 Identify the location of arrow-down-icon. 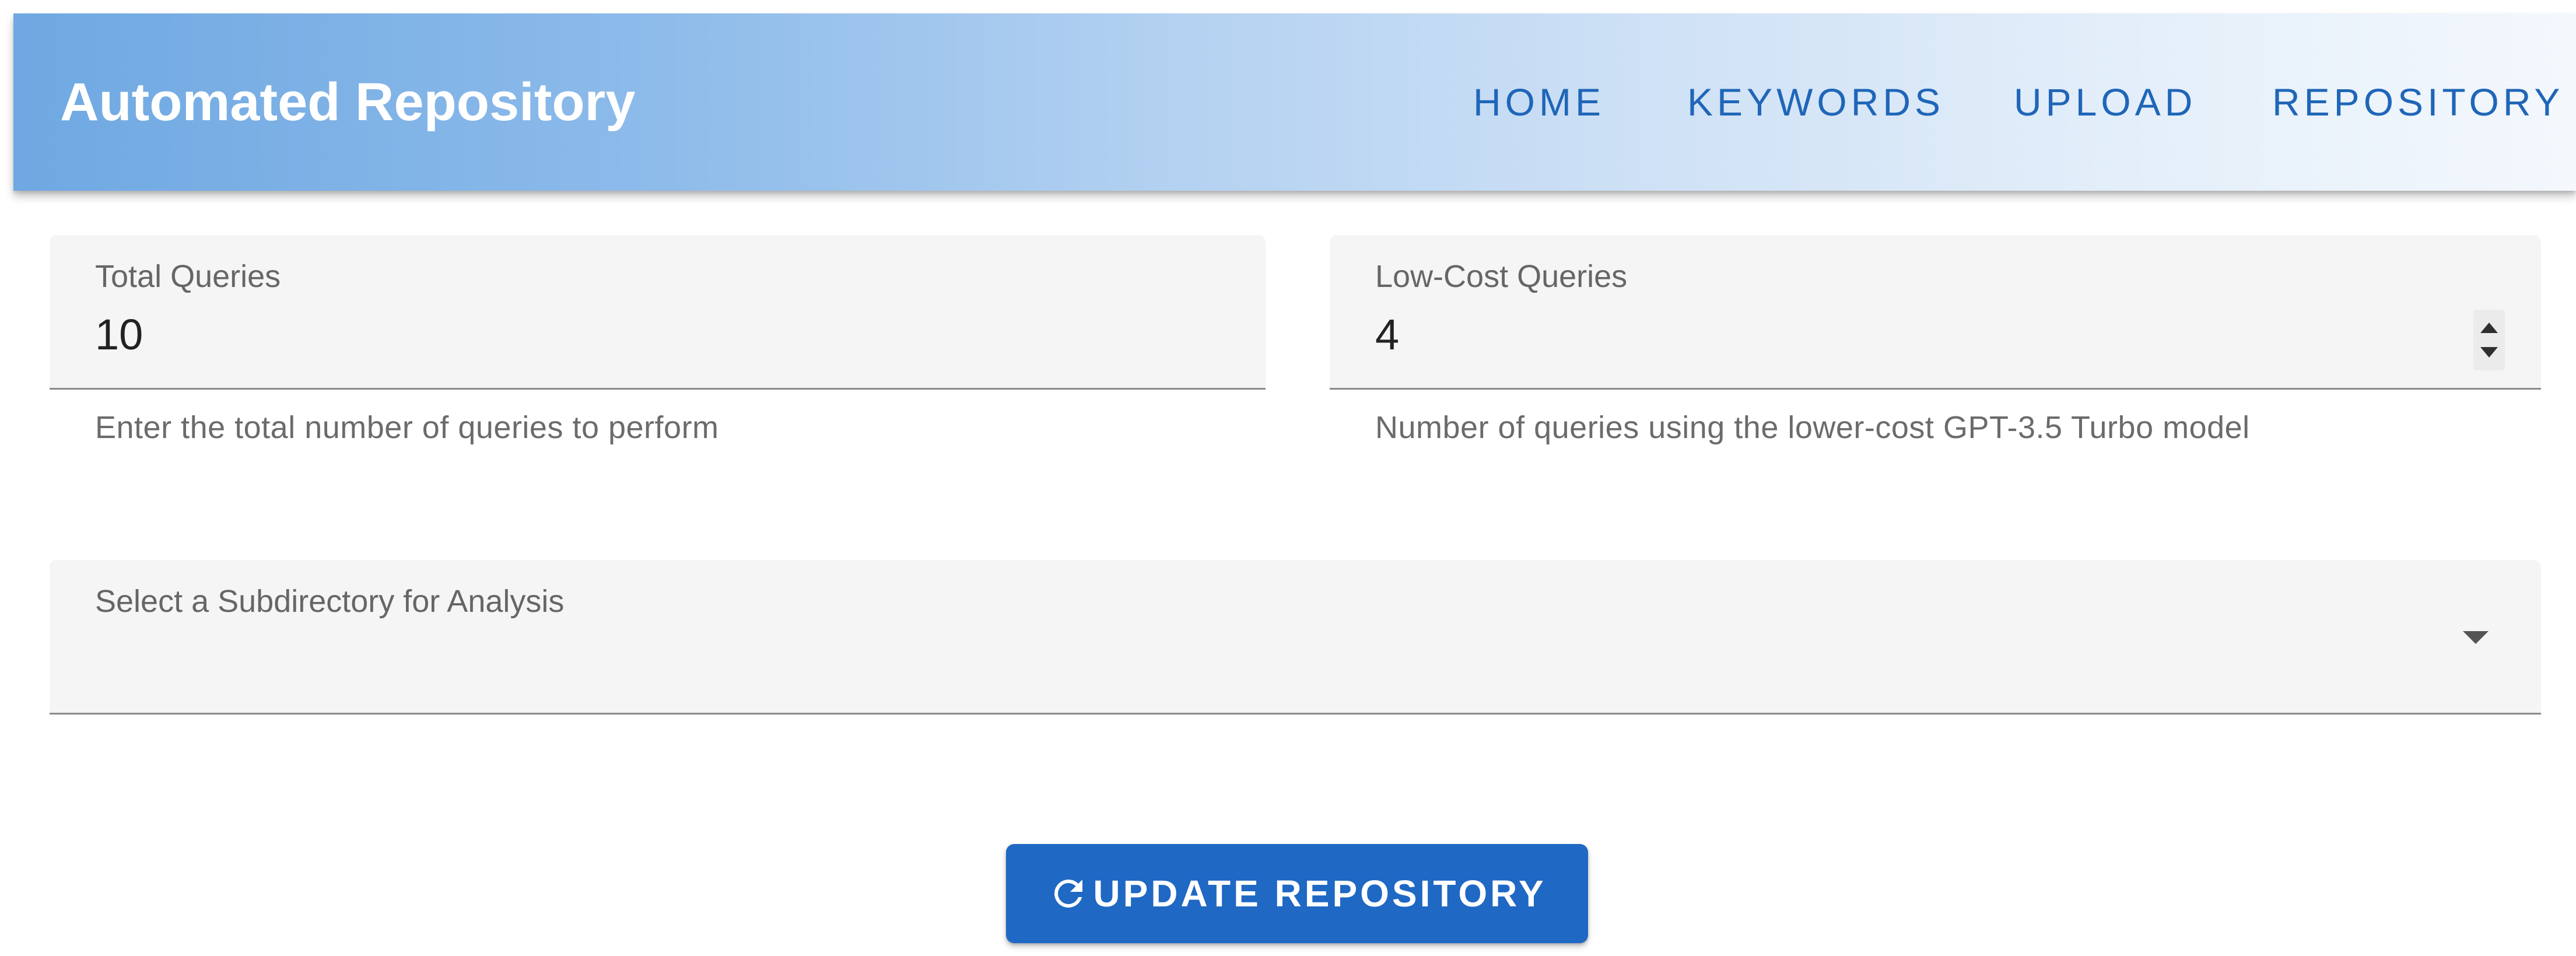
(2489, 352).